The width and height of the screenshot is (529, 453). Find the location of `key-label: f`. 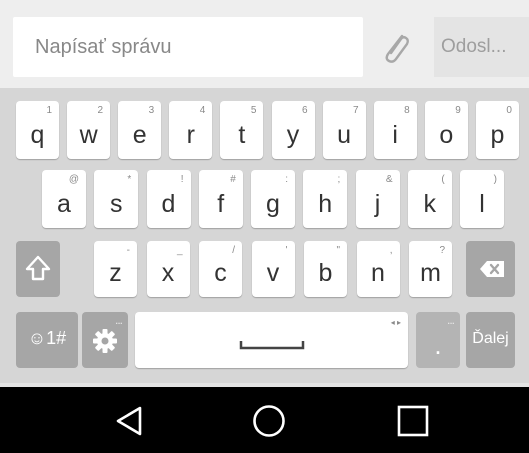

key-label: f is located at coordinates (221, 204).